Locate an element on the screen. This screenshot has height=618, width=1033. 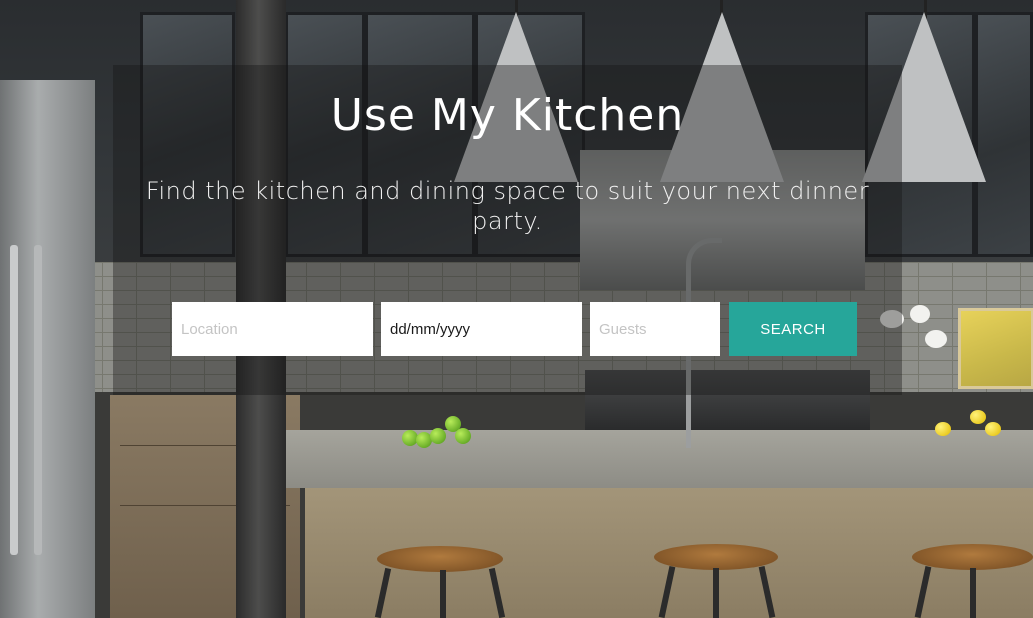
search-button: SEARCH is located at coordinates (793, 329).